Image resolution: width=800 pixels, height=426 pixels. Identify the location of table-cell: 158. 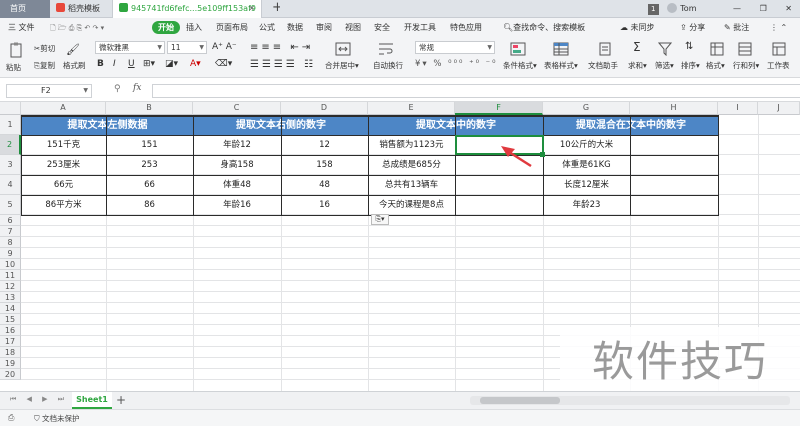
(324, 165).